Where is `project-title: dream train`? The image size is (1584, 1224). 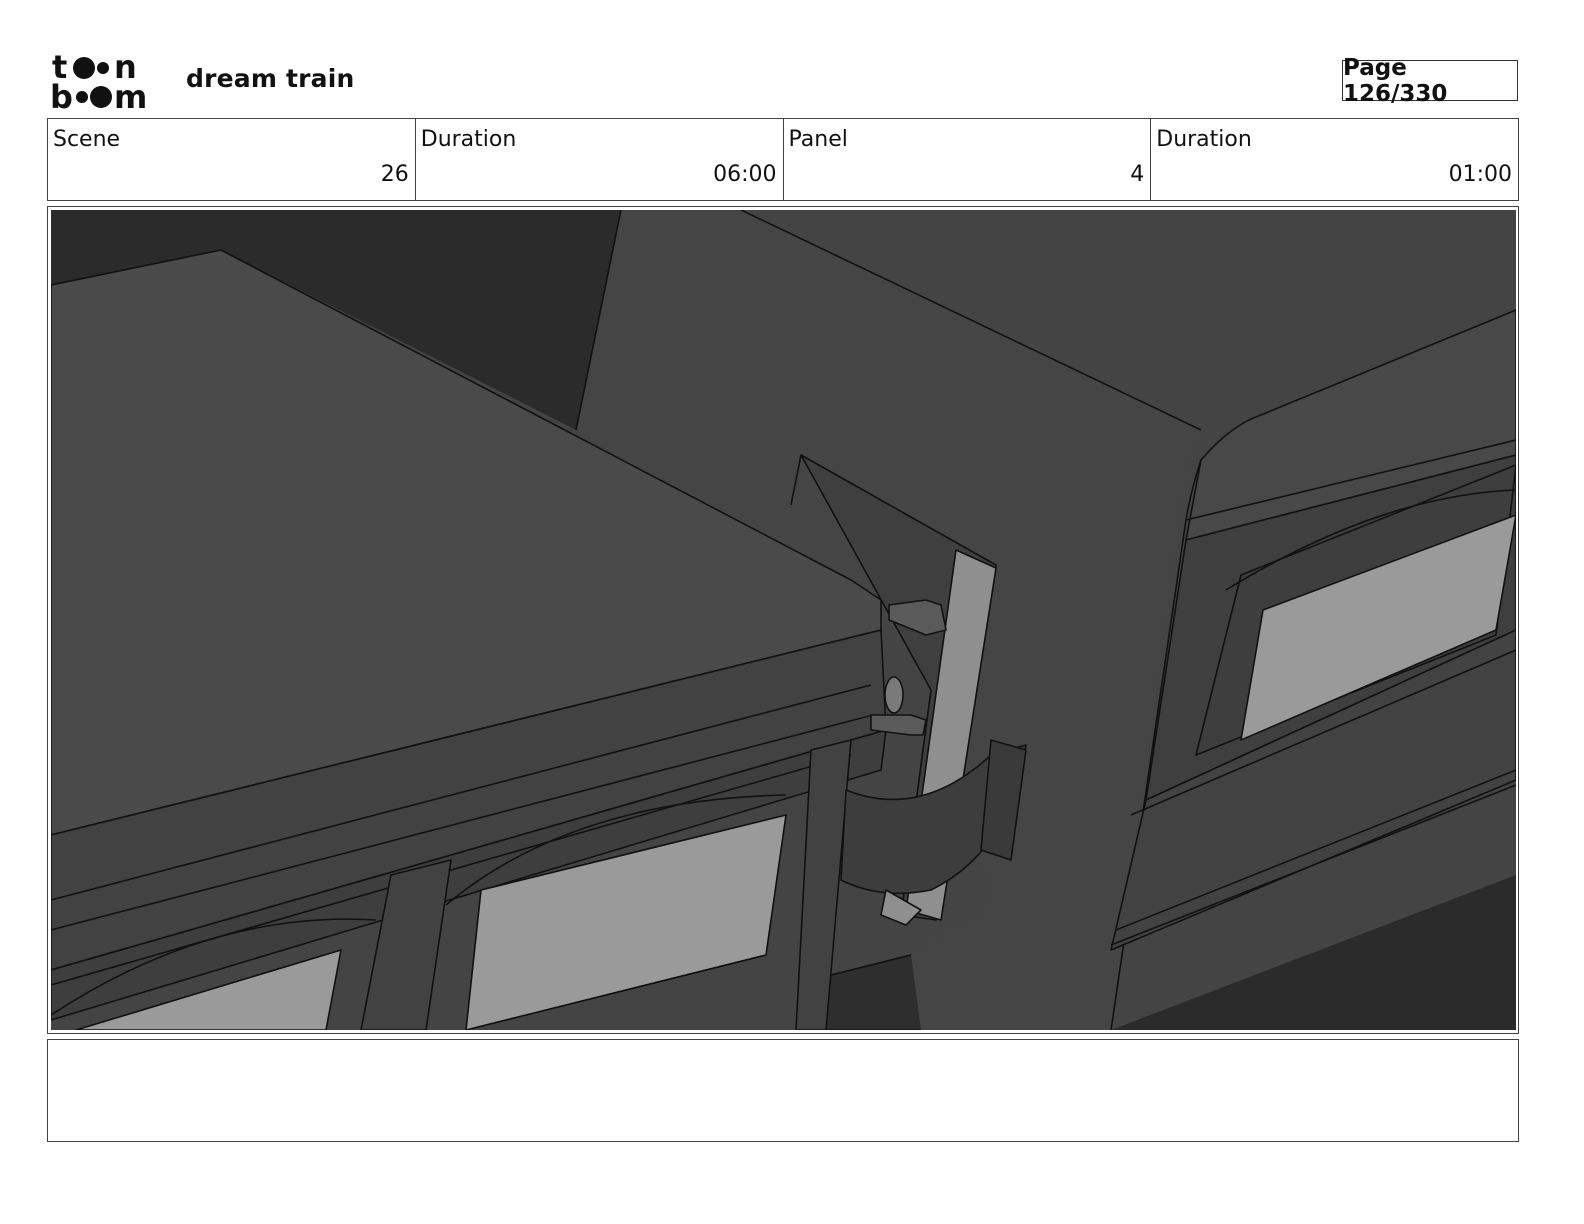
project-title: dream train is located at coordinates (270, 78).